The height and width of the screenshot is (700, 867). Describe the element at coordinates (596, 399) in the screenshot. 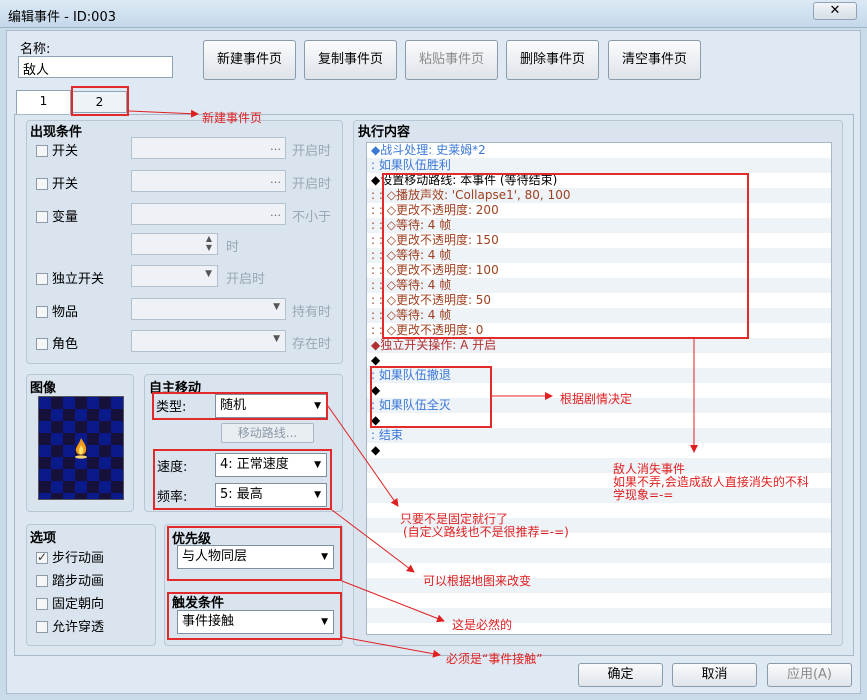

I see `annotation-by-story: 根据剧情决定` at that location.